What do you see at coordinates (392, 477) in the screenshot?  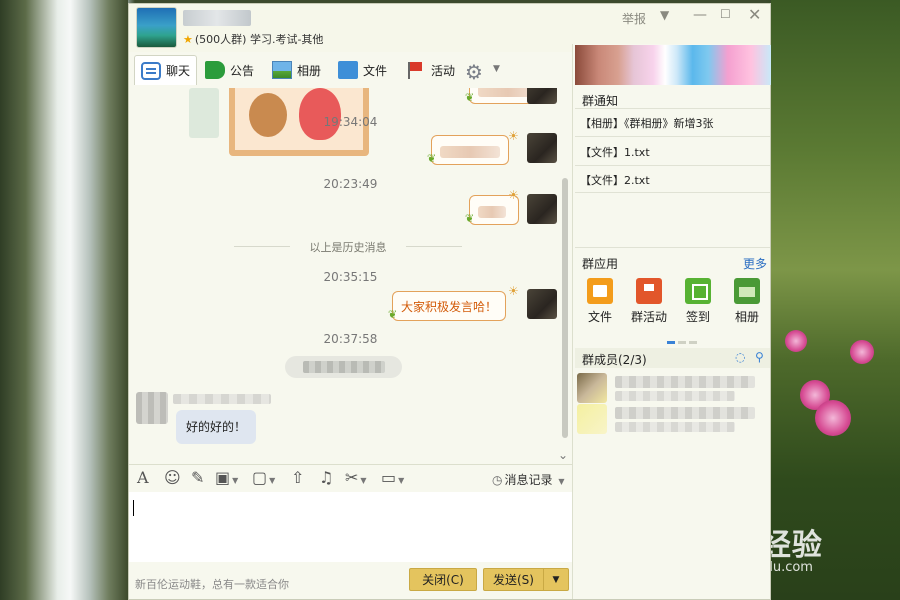 I see `more-tools-icon: ▭ ▼` at bounding box center [392, 477].